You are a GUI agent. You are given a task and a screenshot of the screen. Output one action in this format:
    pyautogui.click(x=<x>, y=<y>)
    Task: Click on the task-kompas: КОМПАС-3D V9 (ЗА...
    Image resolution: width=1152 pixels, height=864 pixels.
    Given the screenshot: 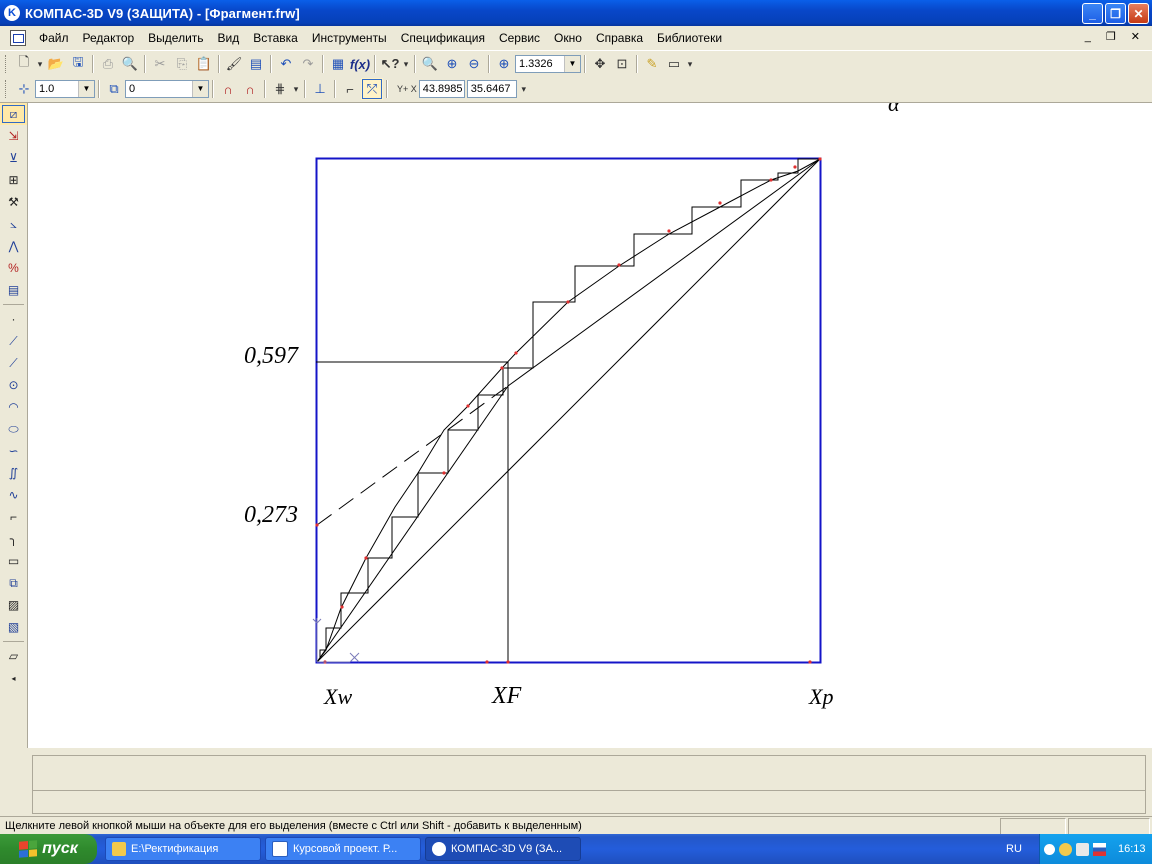 What is the action you would take?
    pyautogui.click(x=503, y=849)
    